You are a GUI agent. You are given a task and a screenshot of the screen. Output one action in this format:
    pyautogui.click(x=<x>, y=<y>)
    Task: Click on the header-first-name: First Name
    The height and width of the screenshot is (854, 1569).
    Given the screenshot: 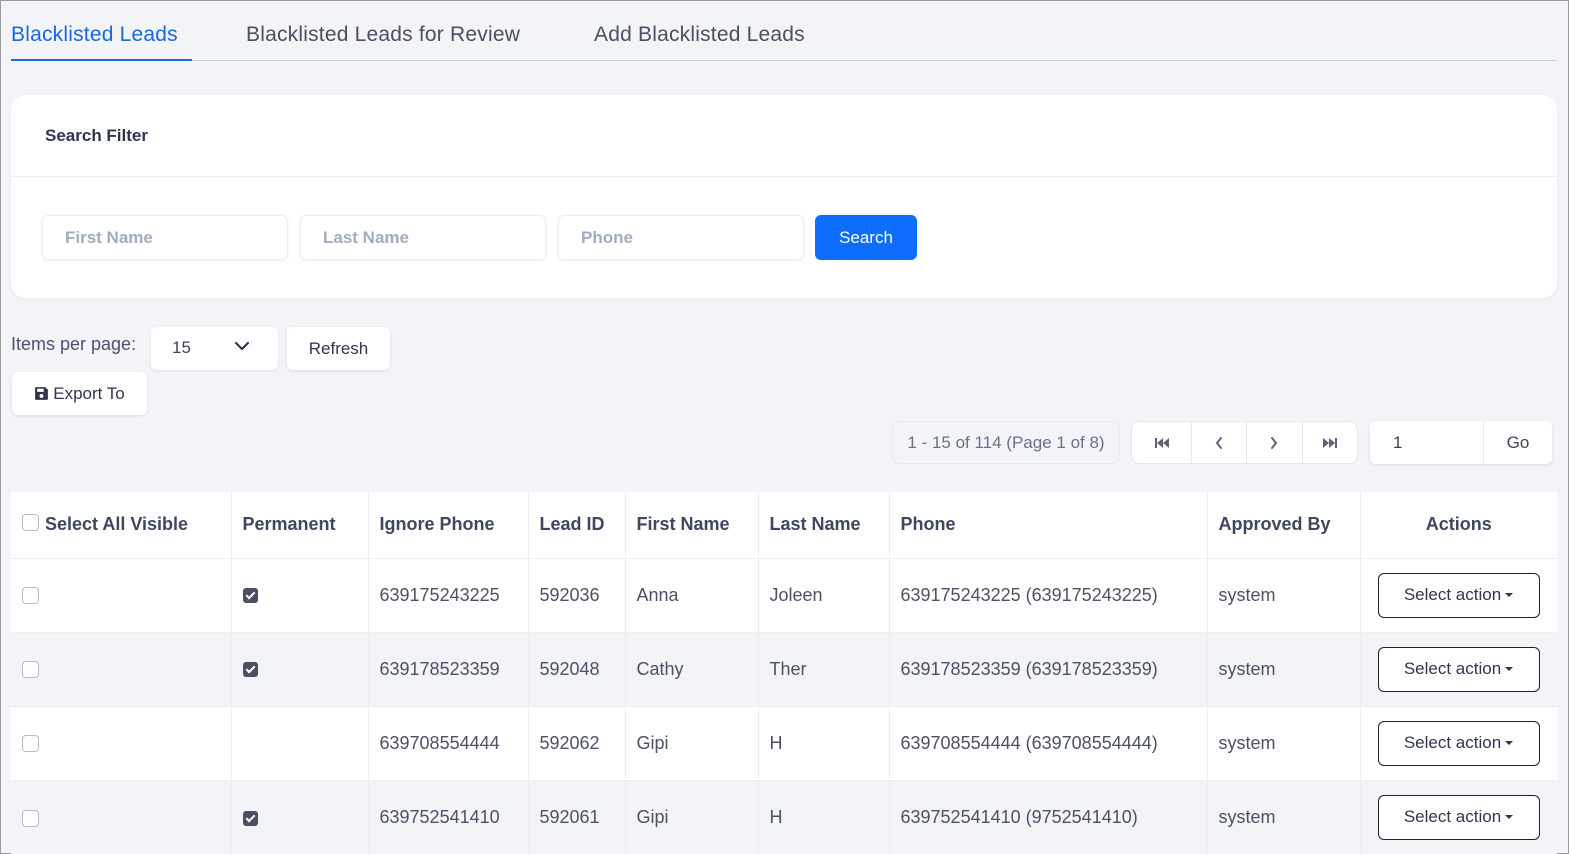 What is the action you would take?
    pyautogui.click(x=692, y=525)
    